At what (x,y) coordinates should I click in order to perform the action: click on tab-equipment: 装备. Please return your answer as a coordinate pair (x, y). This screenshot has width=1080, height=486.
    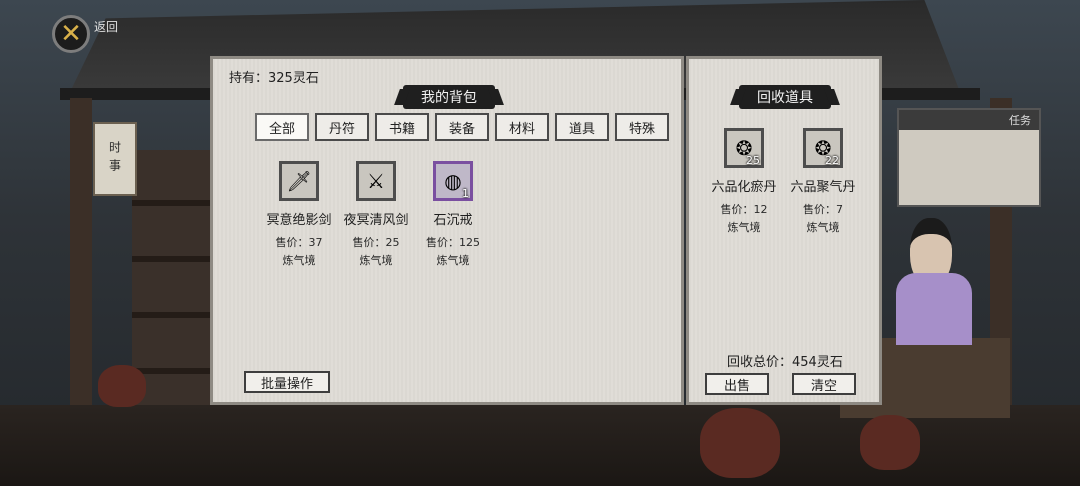
    Looking at the image, I should click on (462, 127).